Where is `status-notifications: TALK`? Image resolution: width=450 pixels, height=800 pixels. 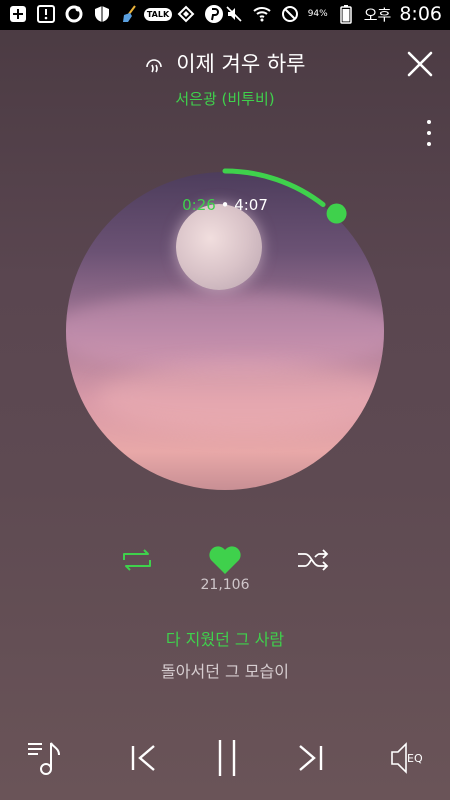
status-notifications: TALK is located at coordinates (116, 14).